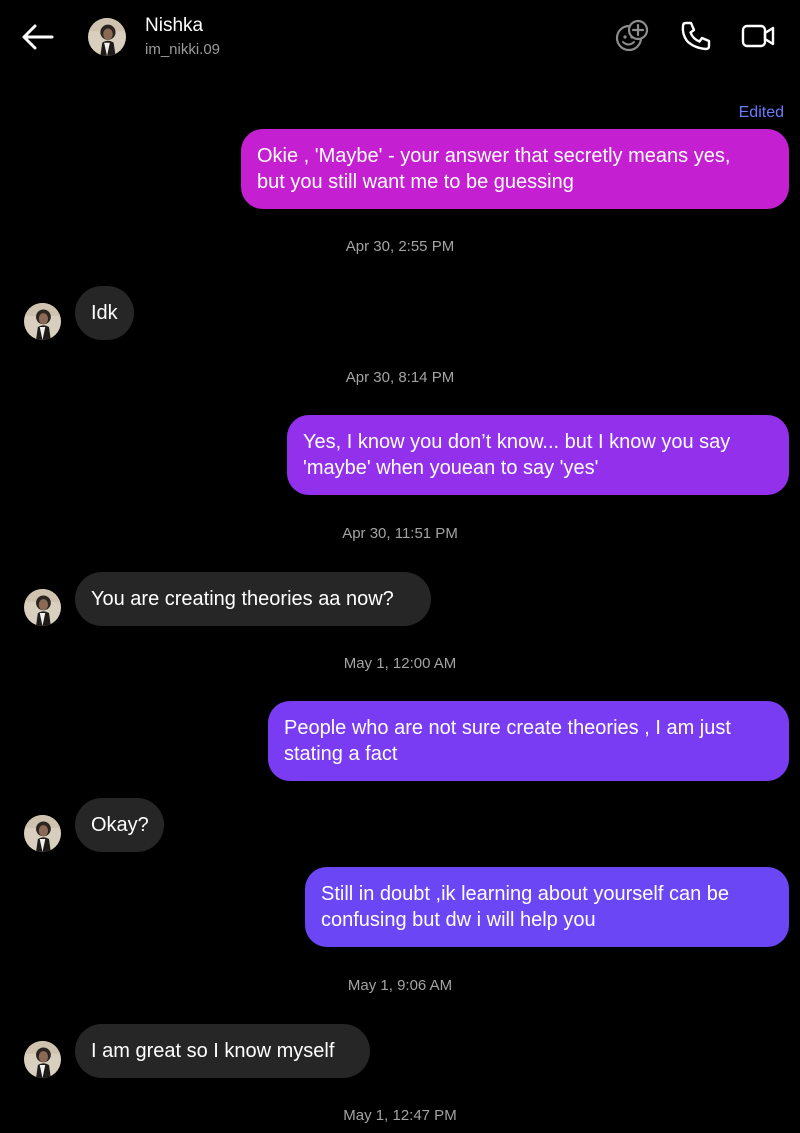 The width and height of the screenshot is (800, 1133). What do you see at coordinates (38, 37) in the screenshot?
I see `back-arrow-icon` at bounding box center [38, 37].